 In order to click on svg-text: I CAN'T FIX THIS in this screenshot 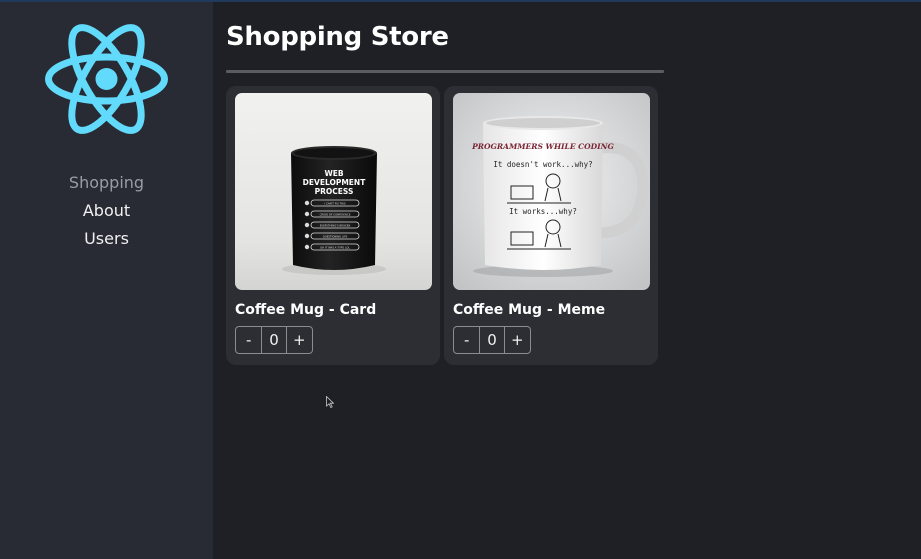, I will do `click(334, 204)`.